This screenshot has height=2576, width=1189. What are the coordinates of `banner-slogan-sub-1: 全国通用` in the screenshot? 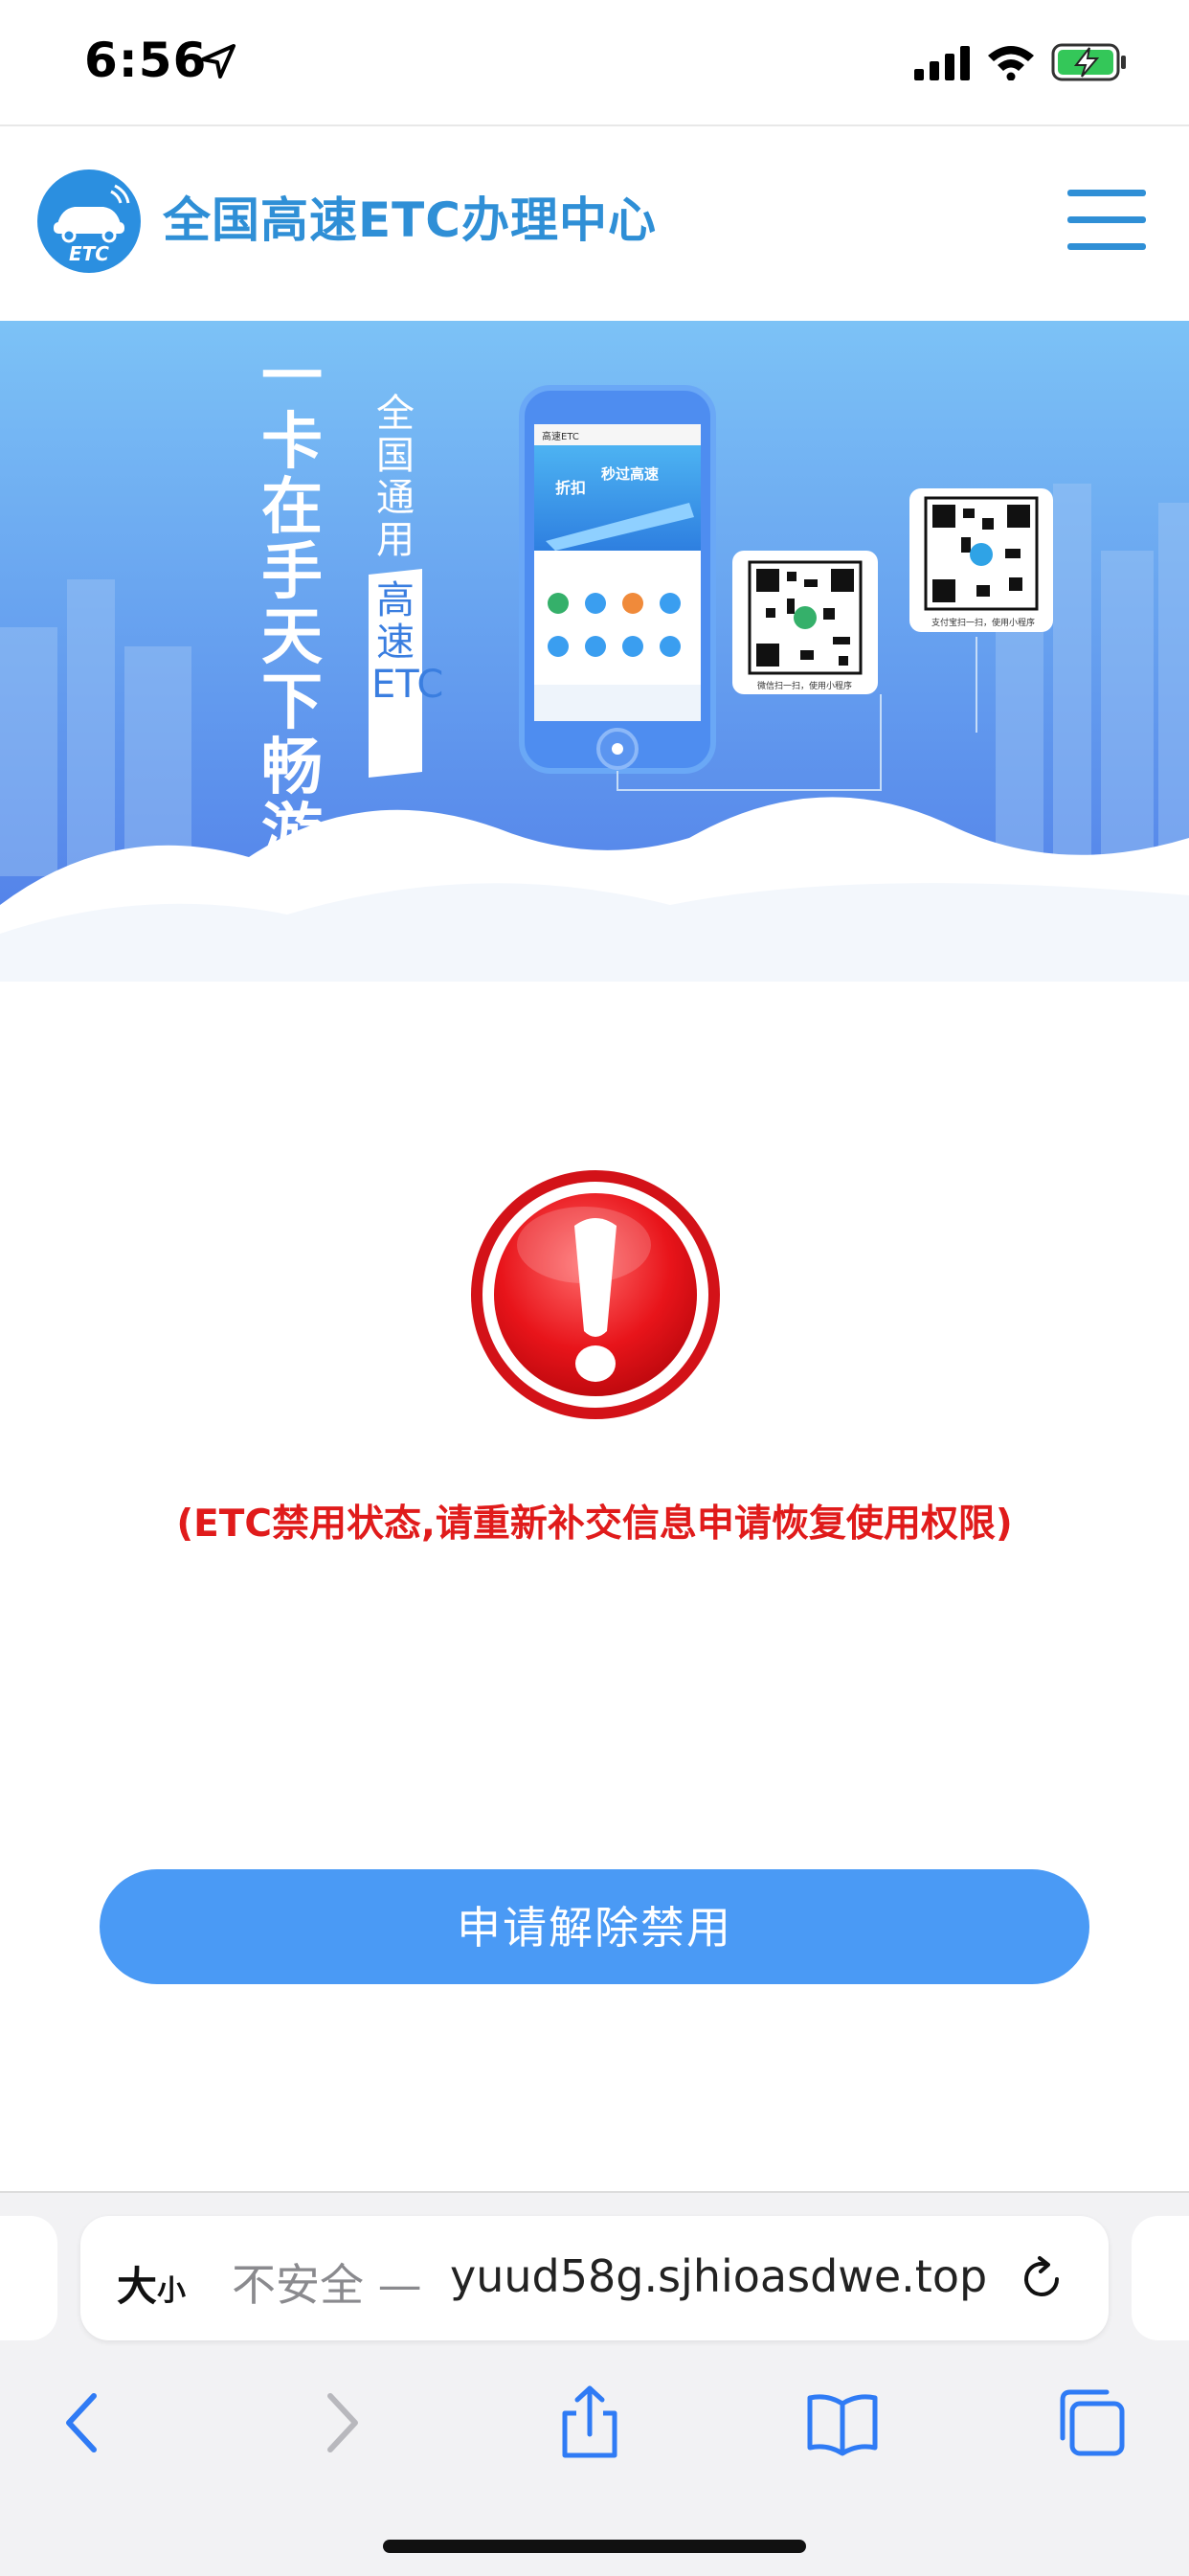 It's located at (395, 477).